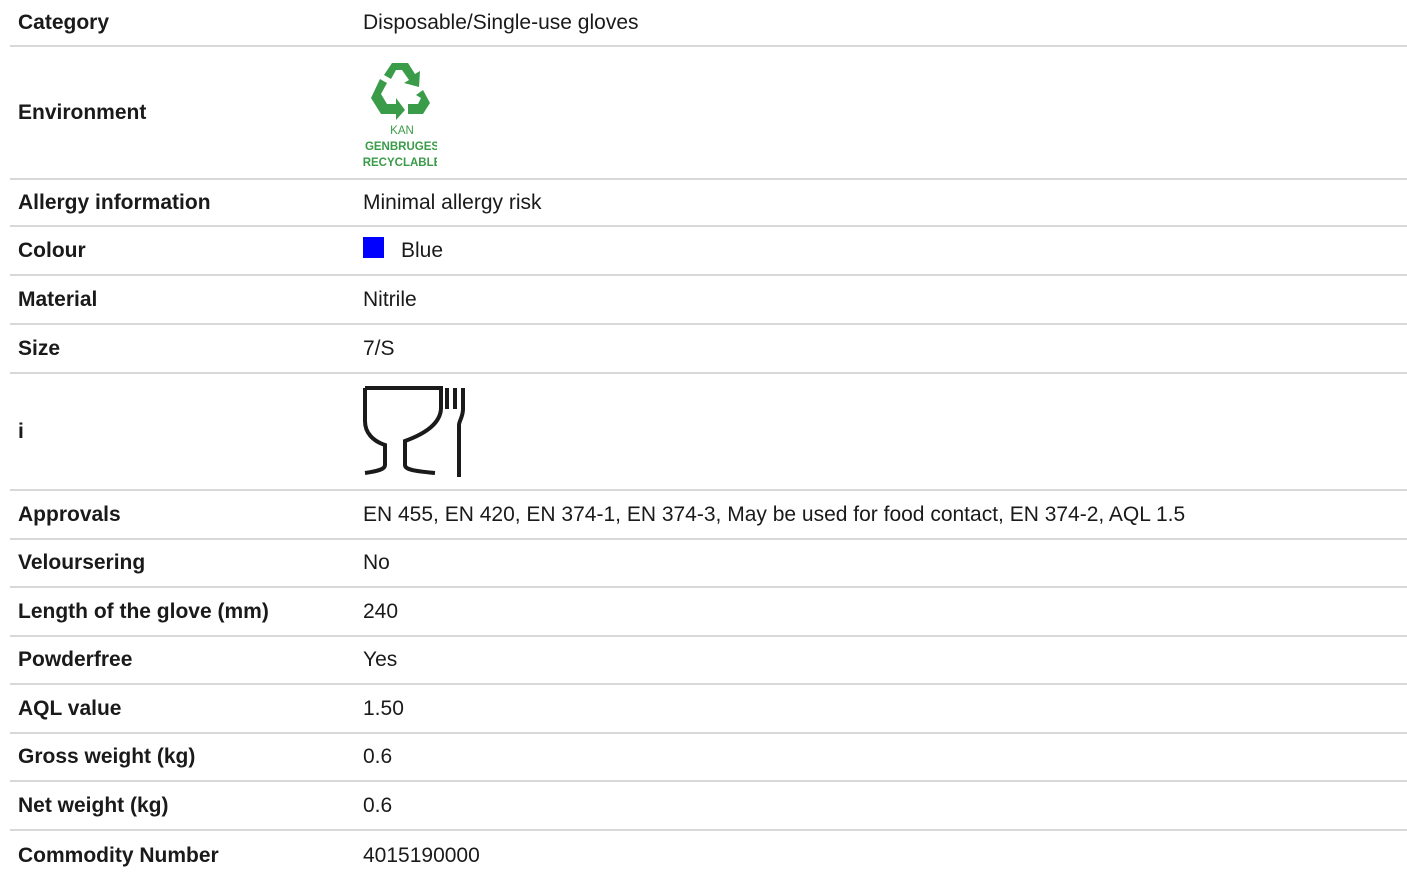 The width and height of the screenshot is (1407, 881). Describe the element at coordinates (380, 659) in the screenshot. I see `spec-value: Yes` at that location.